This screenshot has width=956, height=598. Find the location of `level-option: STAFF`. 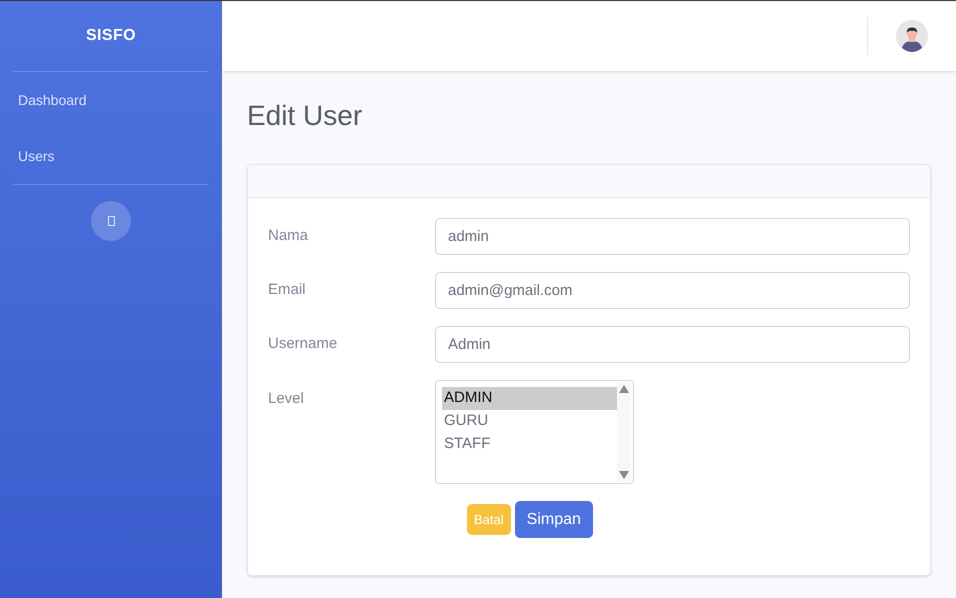

level-option: STAFF is located at coordinates (529, 444).